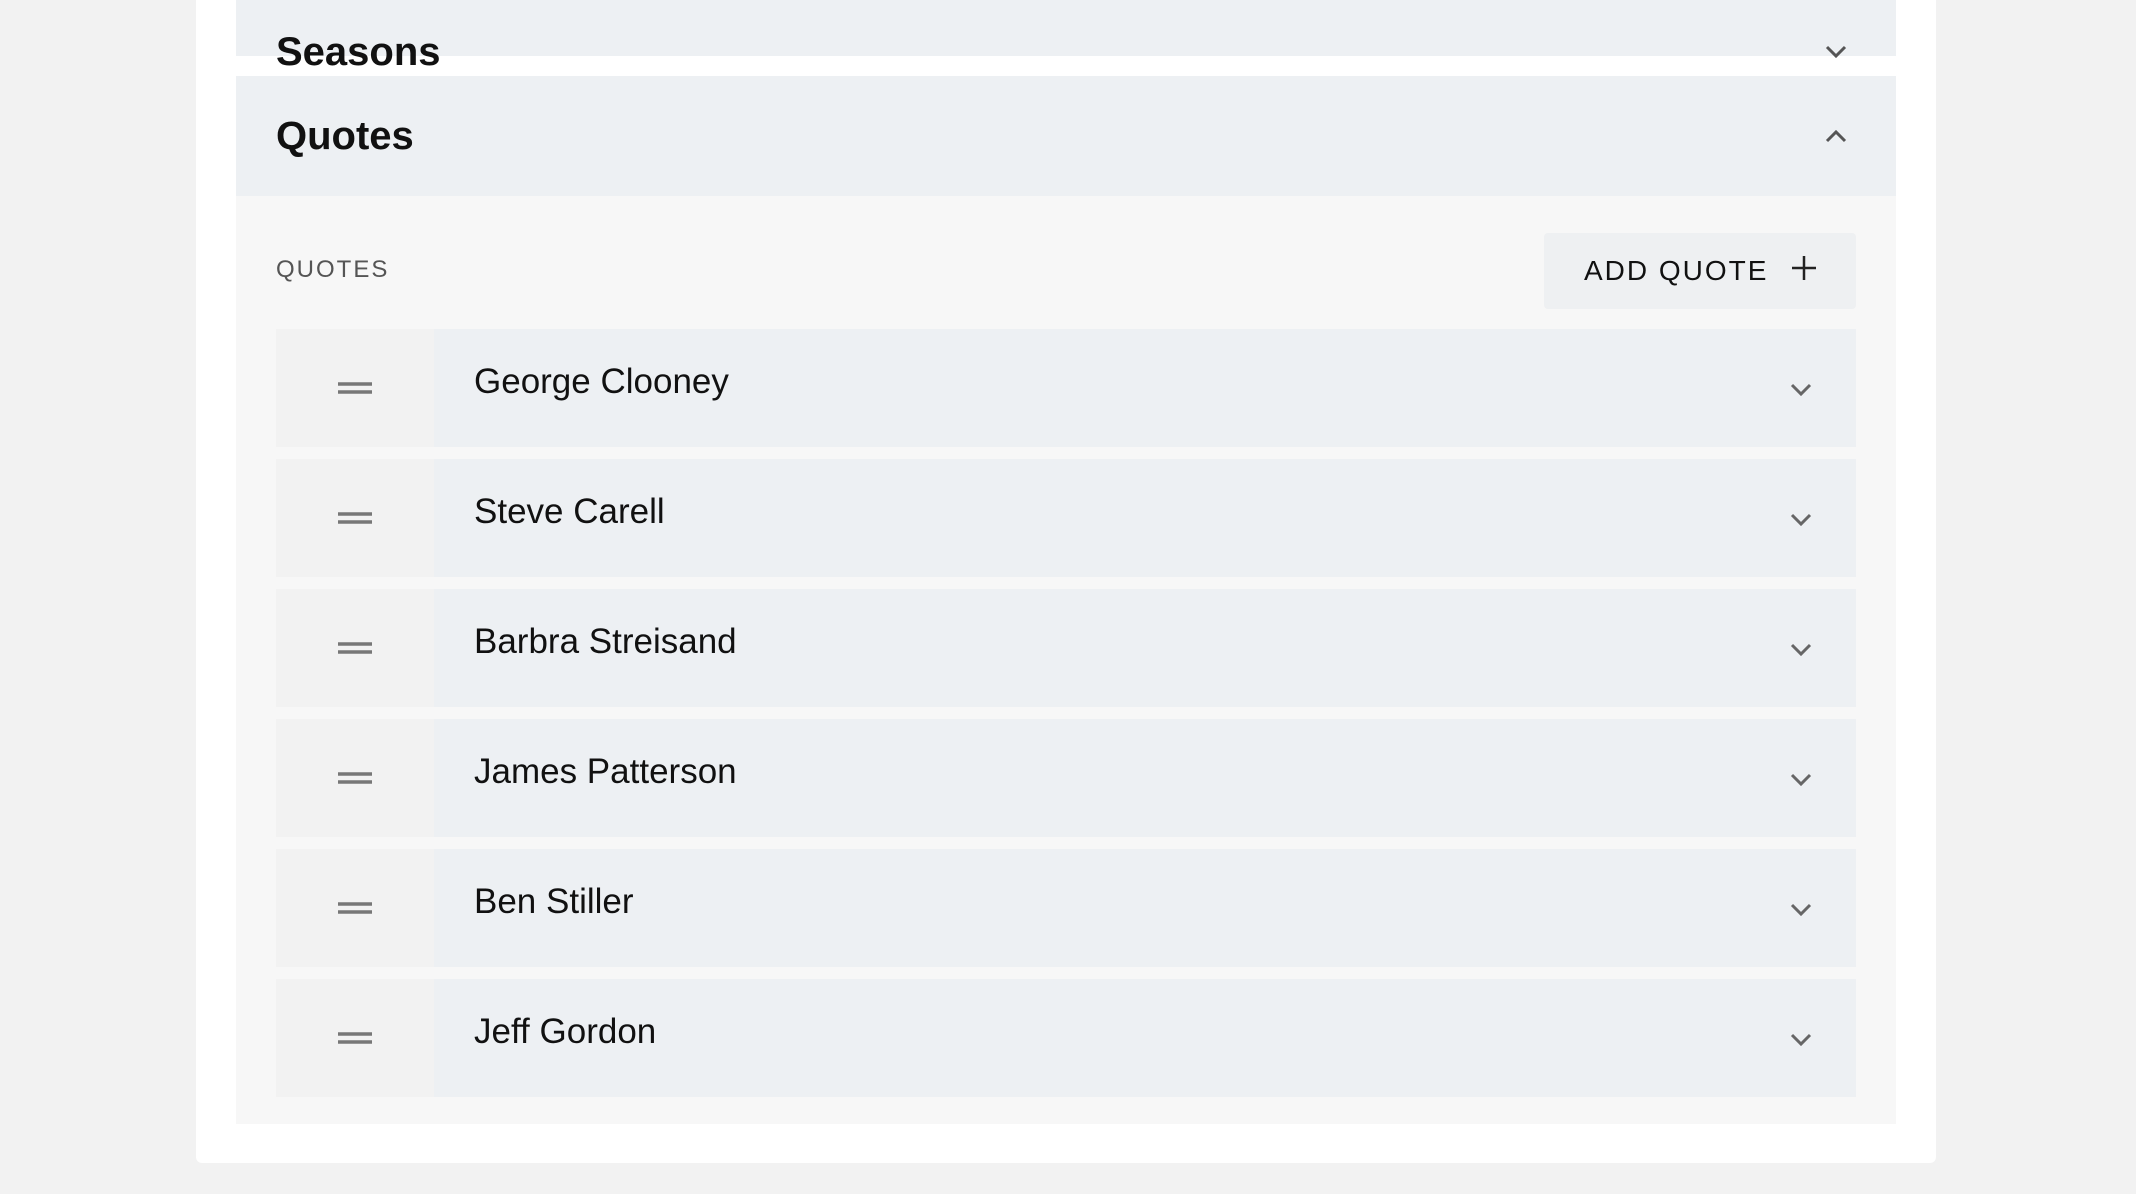 This screenshot has width=2136, height=1194. I want to click on plus-icon, so click(1804, 271).